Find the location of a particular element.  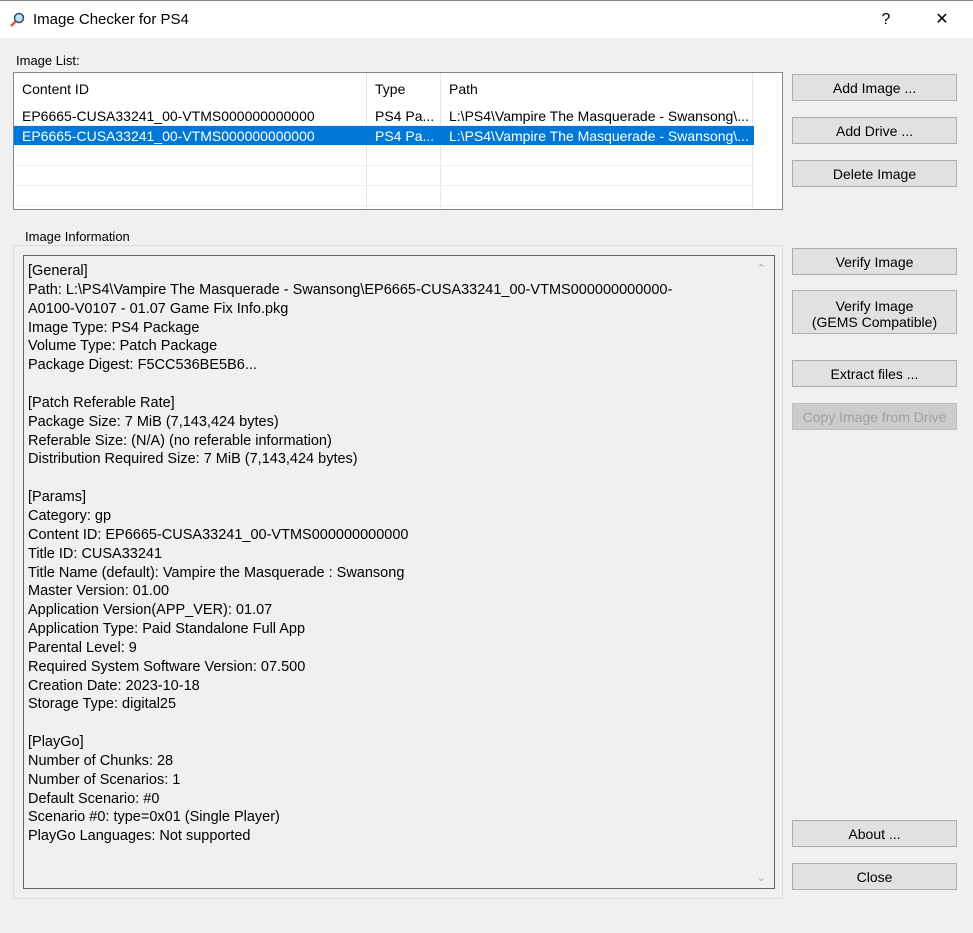

scroll-up-icon: ⌃ is located at coordinates (761, 268).